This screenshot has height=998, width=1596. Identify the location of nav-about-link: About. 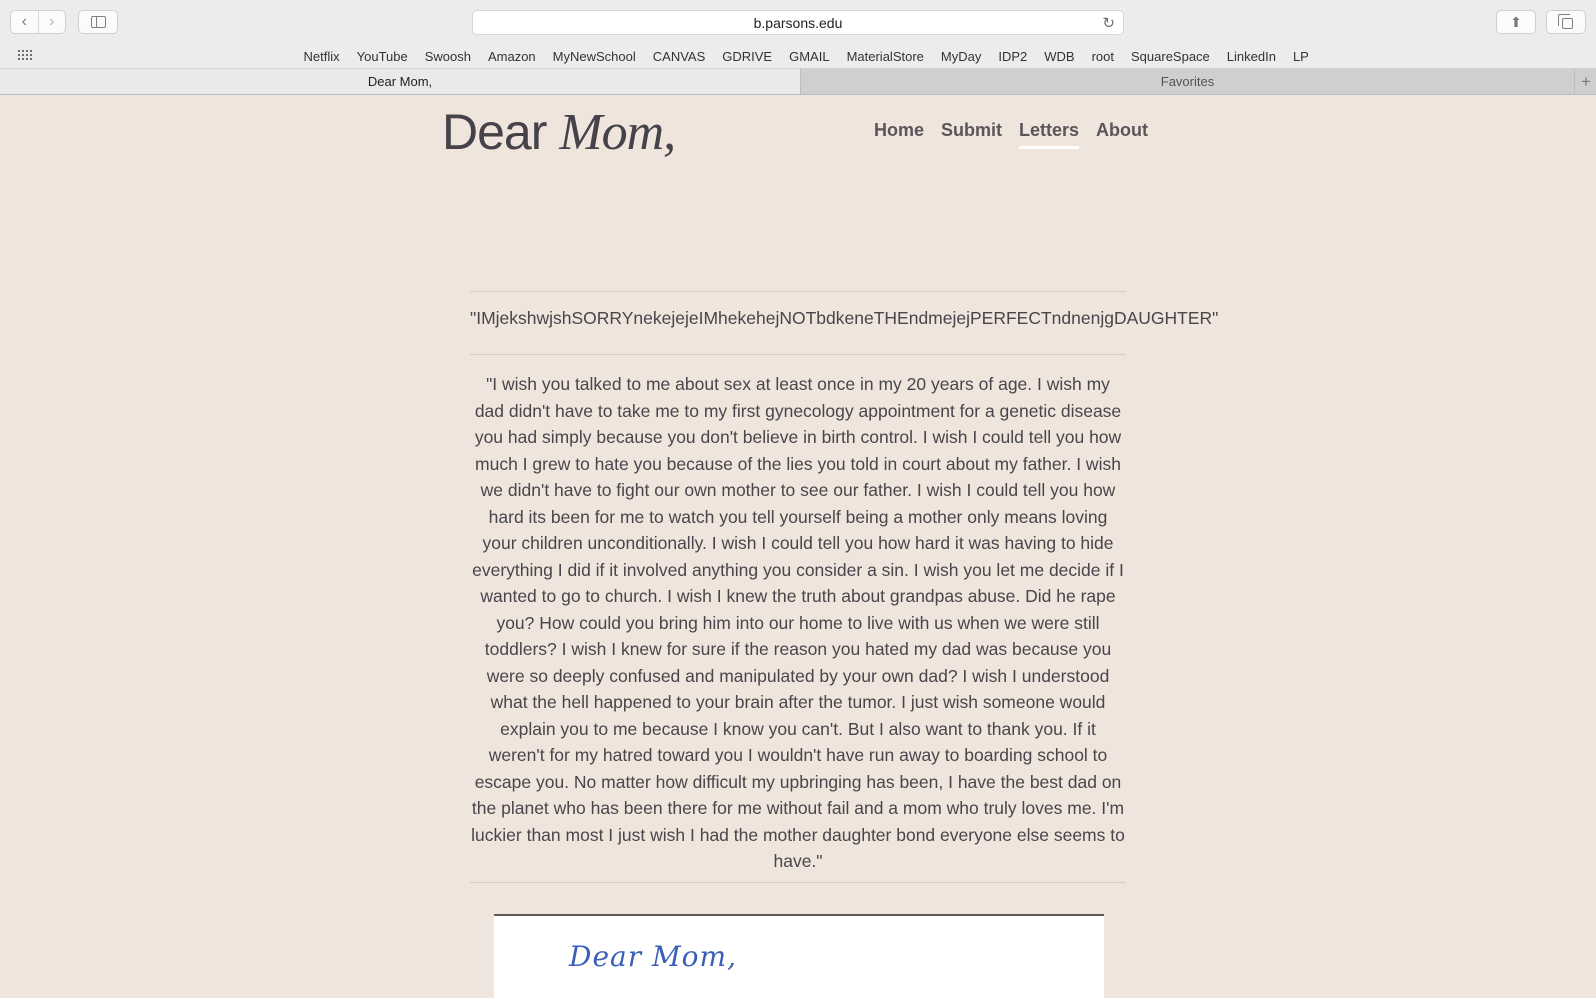
(1122, 134).